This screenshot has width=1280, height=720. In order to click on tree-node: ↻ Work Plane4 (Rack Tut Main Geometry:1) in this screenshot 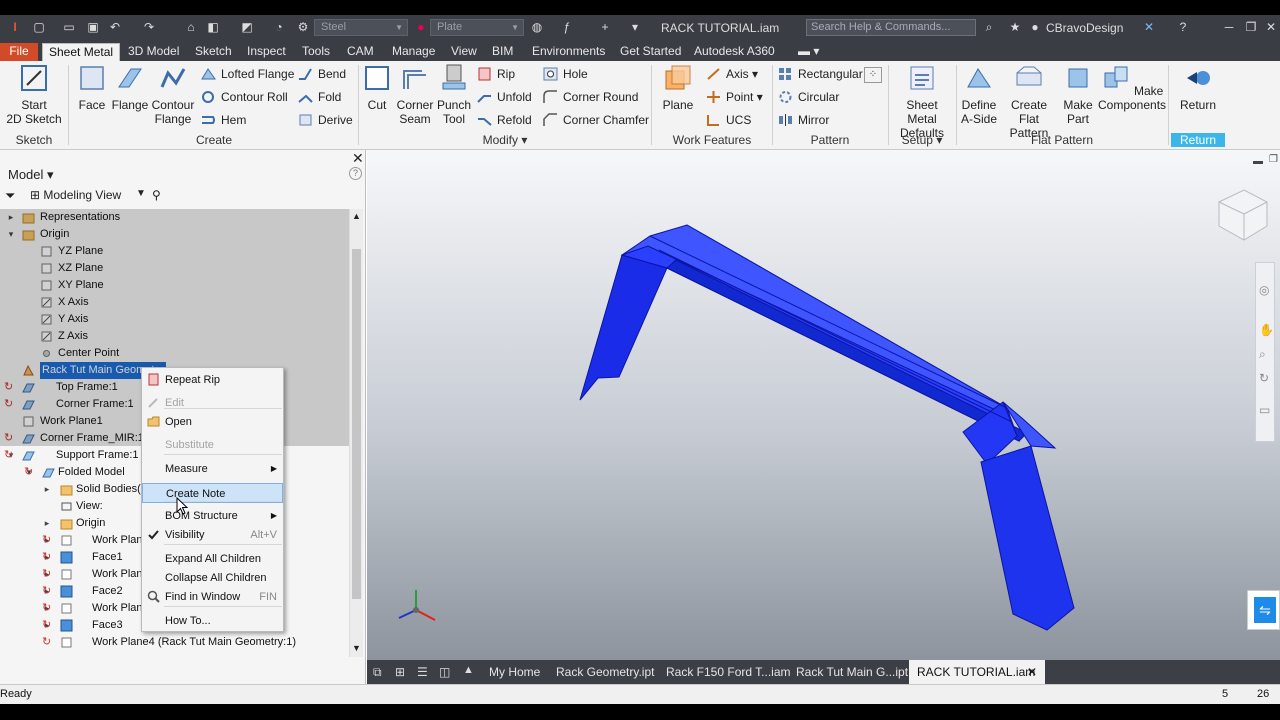, I will do `click(174, 642)`.